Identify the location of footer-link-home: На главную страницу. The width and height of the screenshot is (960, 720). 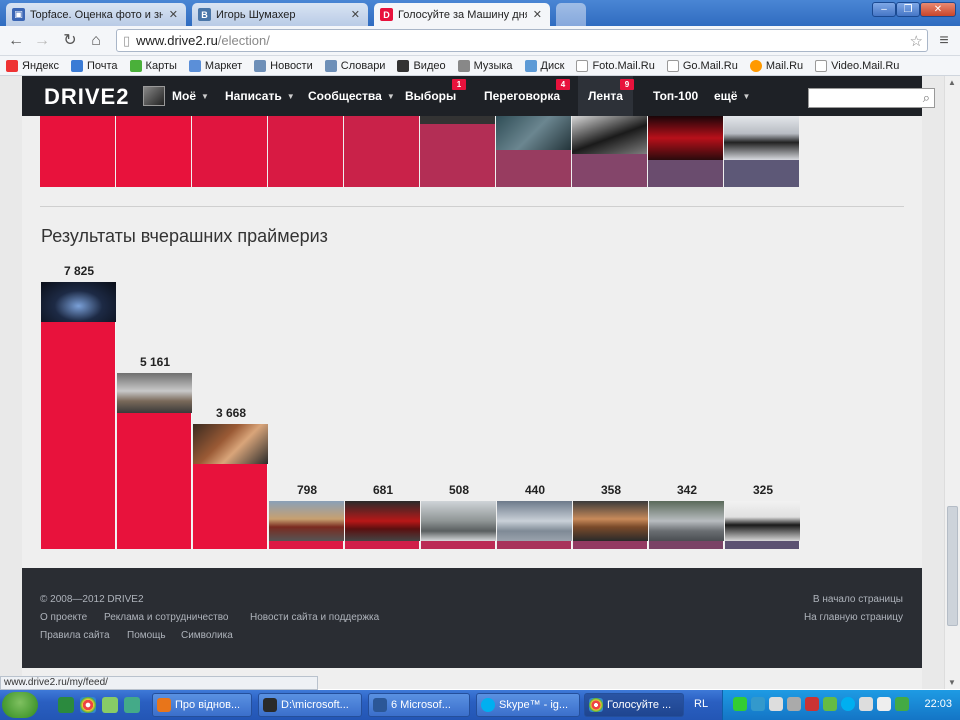
(853, 617).